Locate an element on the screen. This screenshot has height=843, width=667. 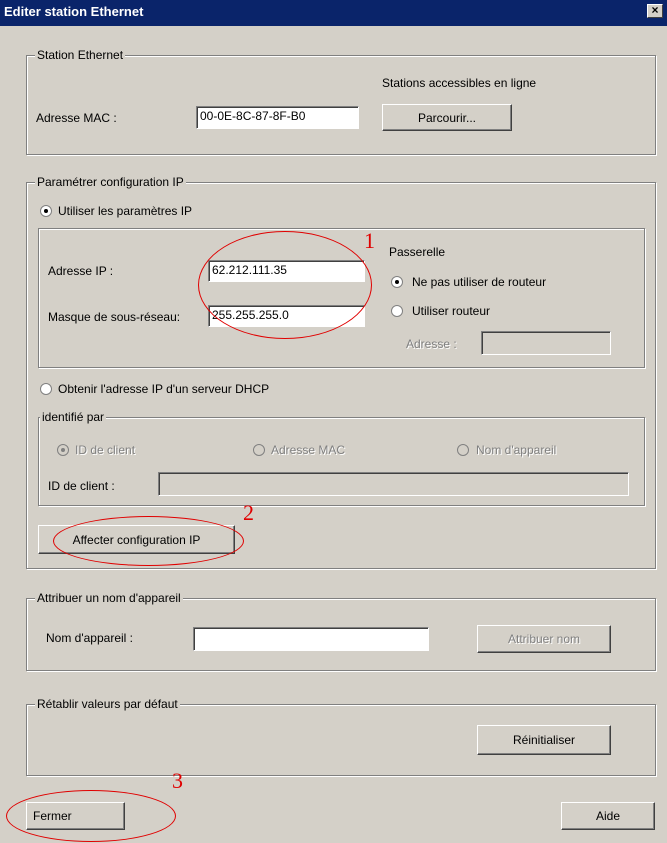
dhcp-label: Obtenir l'adresse IP d'un serveur DHCP is located at coordinates (164, 389).